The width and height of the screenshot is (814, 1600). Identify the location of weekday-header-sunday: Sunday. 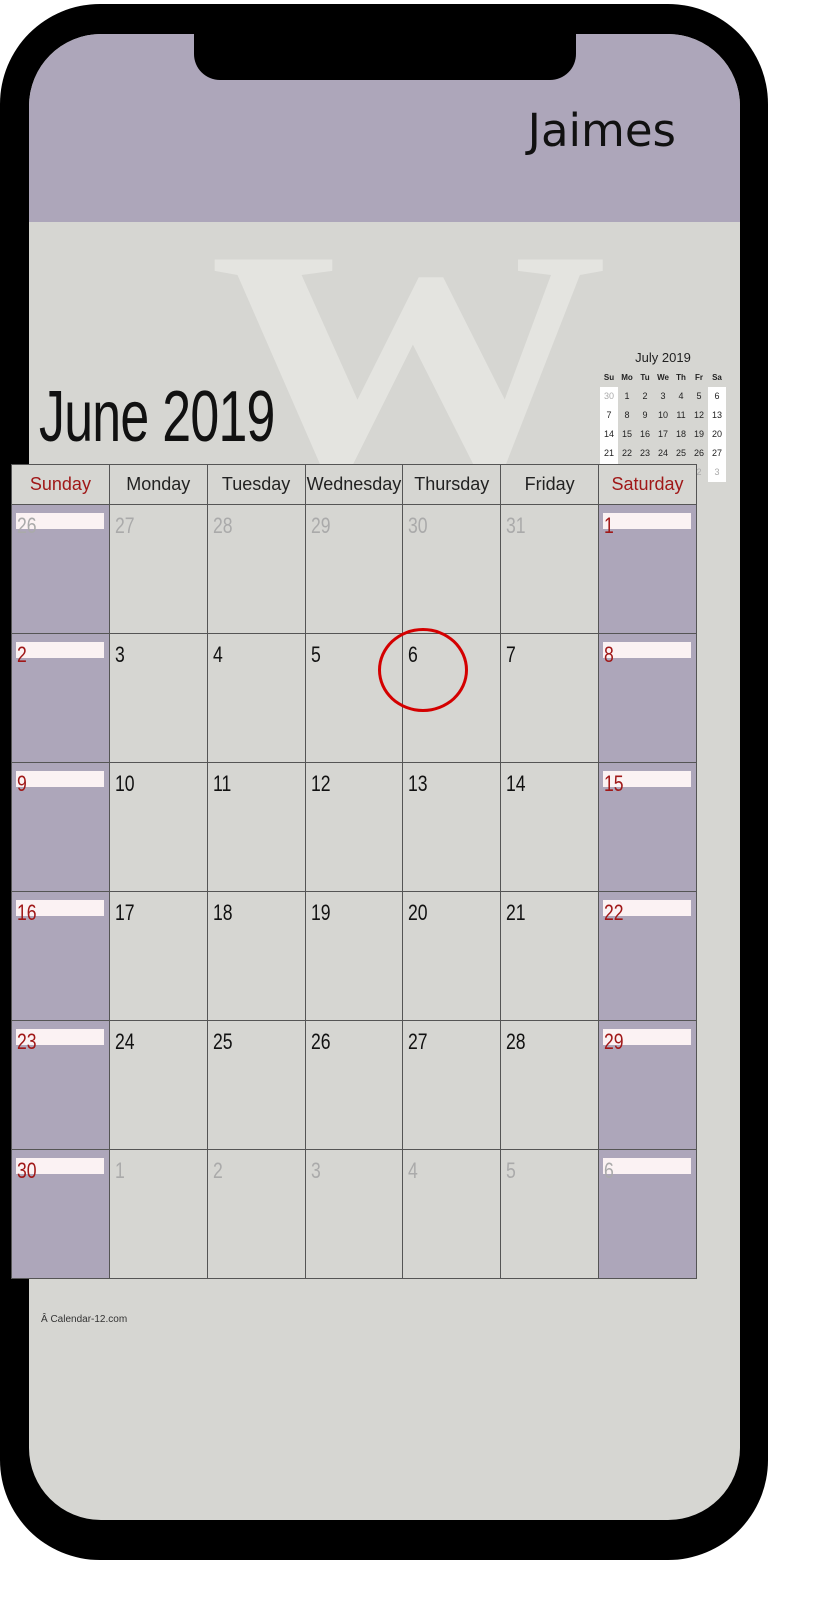
(60, 484).